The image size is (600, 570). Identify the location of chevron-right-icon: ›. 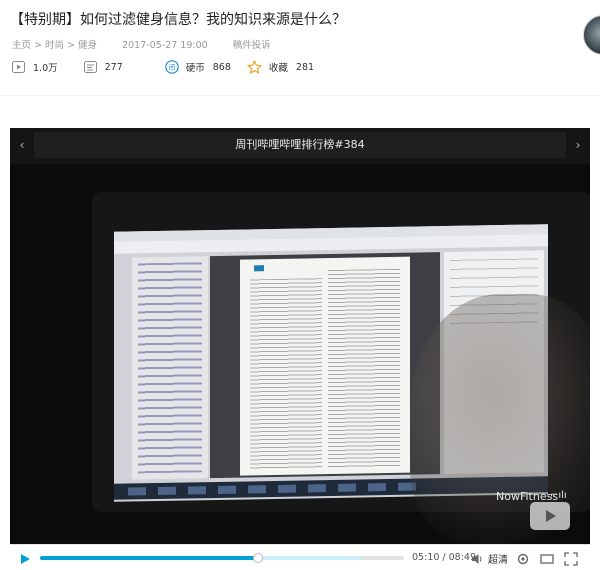
(578, 145).